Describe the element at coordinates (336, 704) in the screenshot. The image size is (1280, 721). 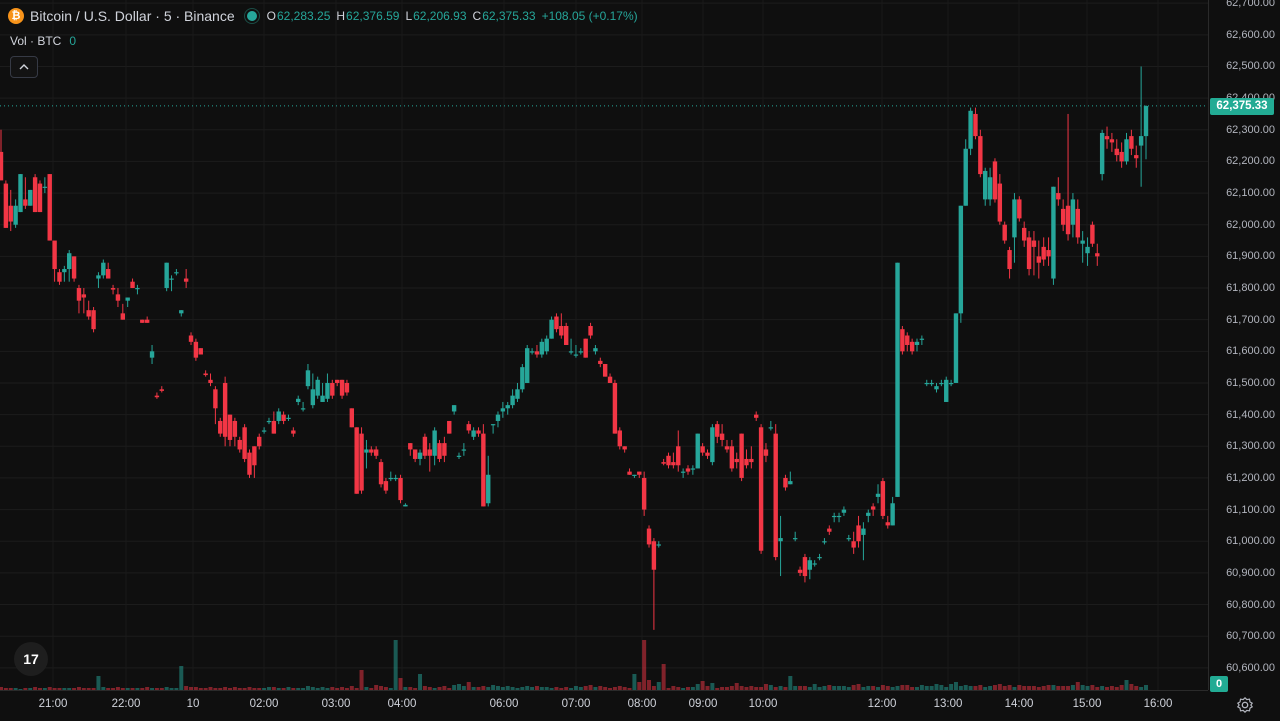
I see `time-tick-label: 03:00` at that location.